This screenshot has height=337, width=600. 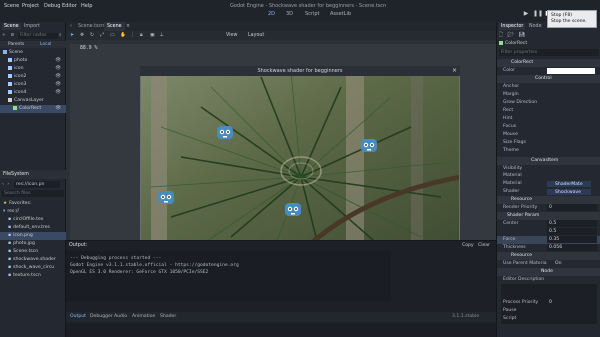 What do you see at coordinates (37, 184) in the screenshot?
I see `path-input: res://icon.pn` at bounding box center [37, 184].